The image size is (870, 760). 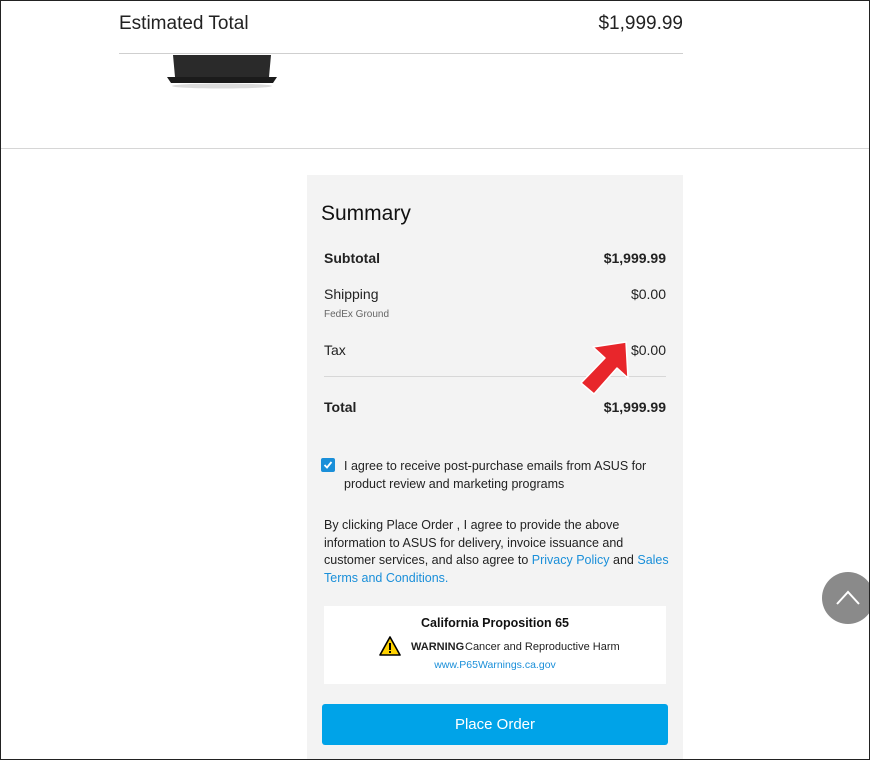 I want to click on checkmark-icon, so click(x=328, y=465).